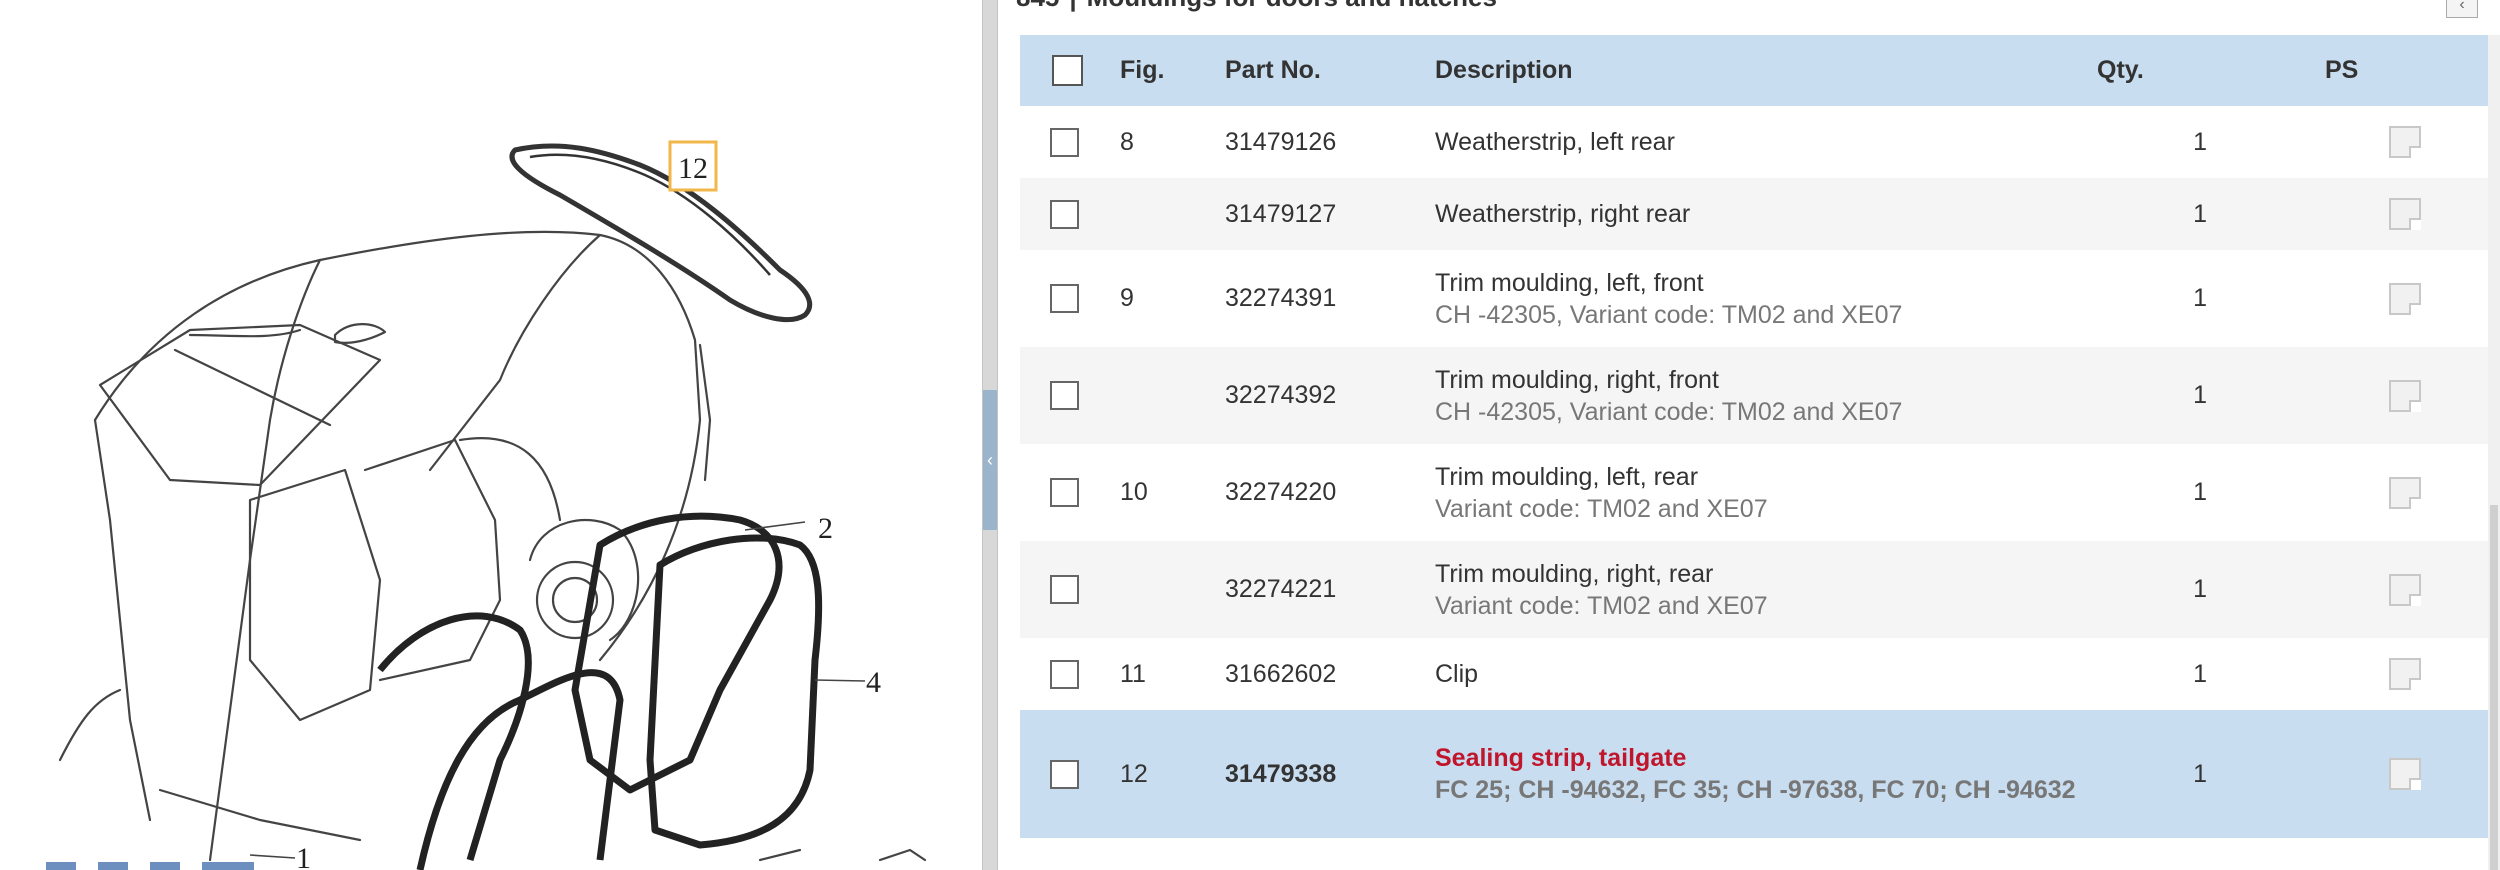 Image resolution: width=2500 pixels, height=870 pixels. What do you see at coordinates (113, 866) in the screenshot?
I see `zoom-out-button` at bounding box center [113, 866].